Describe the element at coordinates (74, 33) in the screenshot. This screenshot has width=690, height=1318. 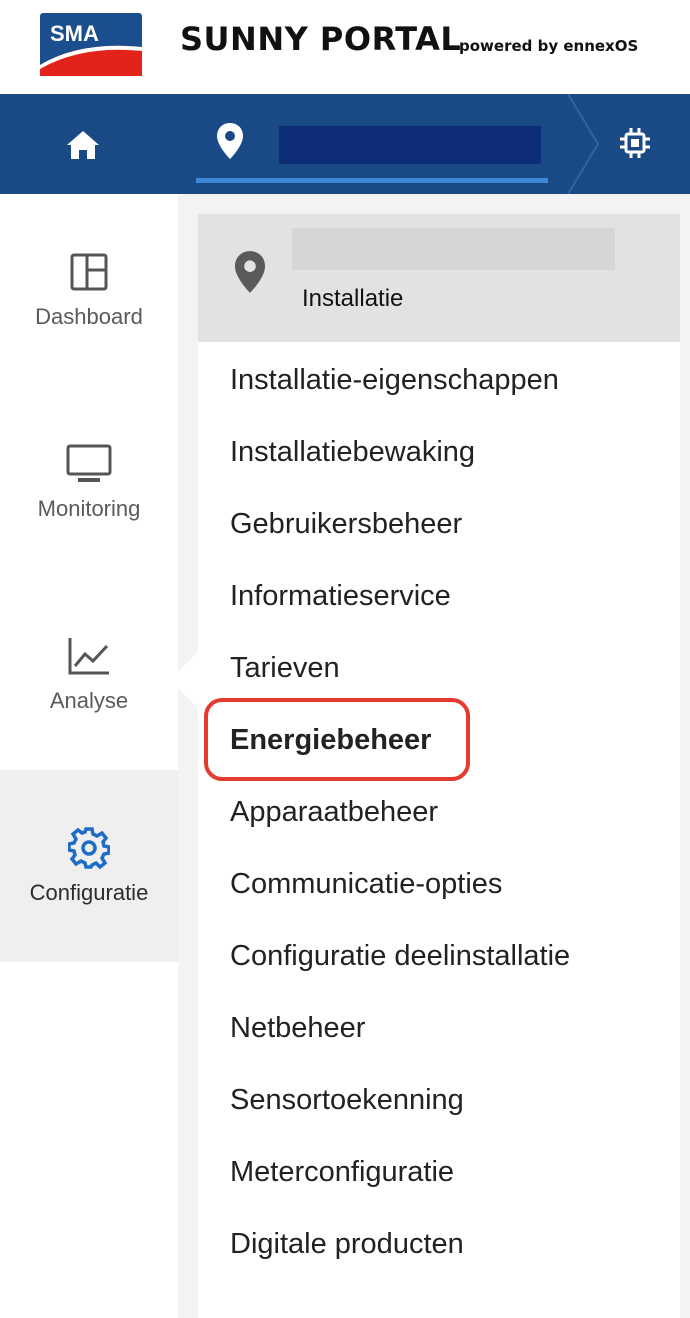
I see `logo-text: SMA` at that location.